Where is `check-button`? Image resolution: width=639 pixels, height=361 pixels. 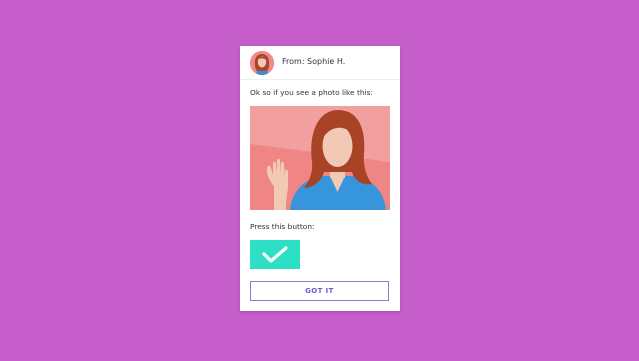 check-button is located at coordinates (275, 254).